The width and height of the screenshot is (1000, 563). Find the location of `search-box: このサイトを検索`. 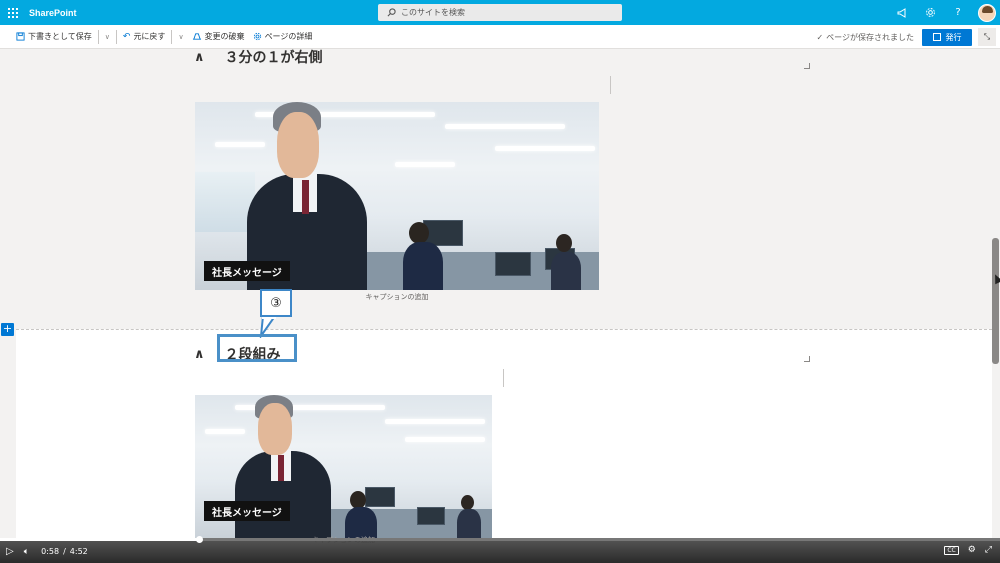

search-box: このサイトを検索 is located at coordinates (500, 12).